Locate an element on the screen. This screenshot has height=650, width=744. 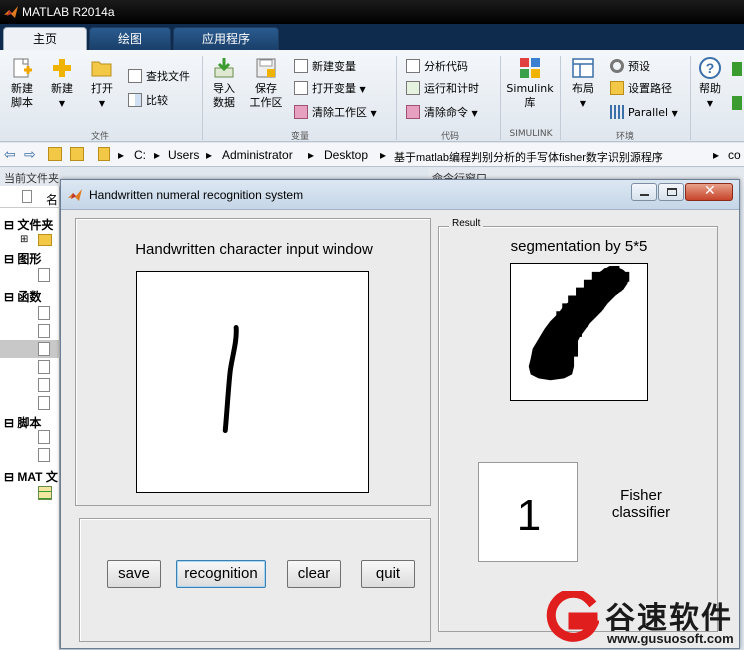
up-folder-icon is located at coordinates (55, 154).